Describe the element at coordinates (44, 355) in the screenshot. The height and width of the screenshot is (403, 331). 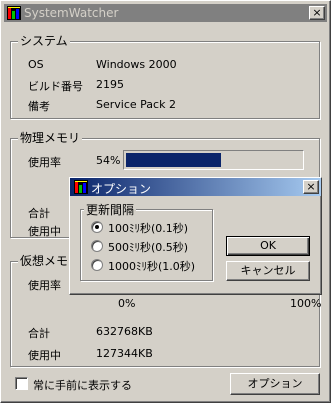
I see `virtual-used-label: 使用中` at that location.